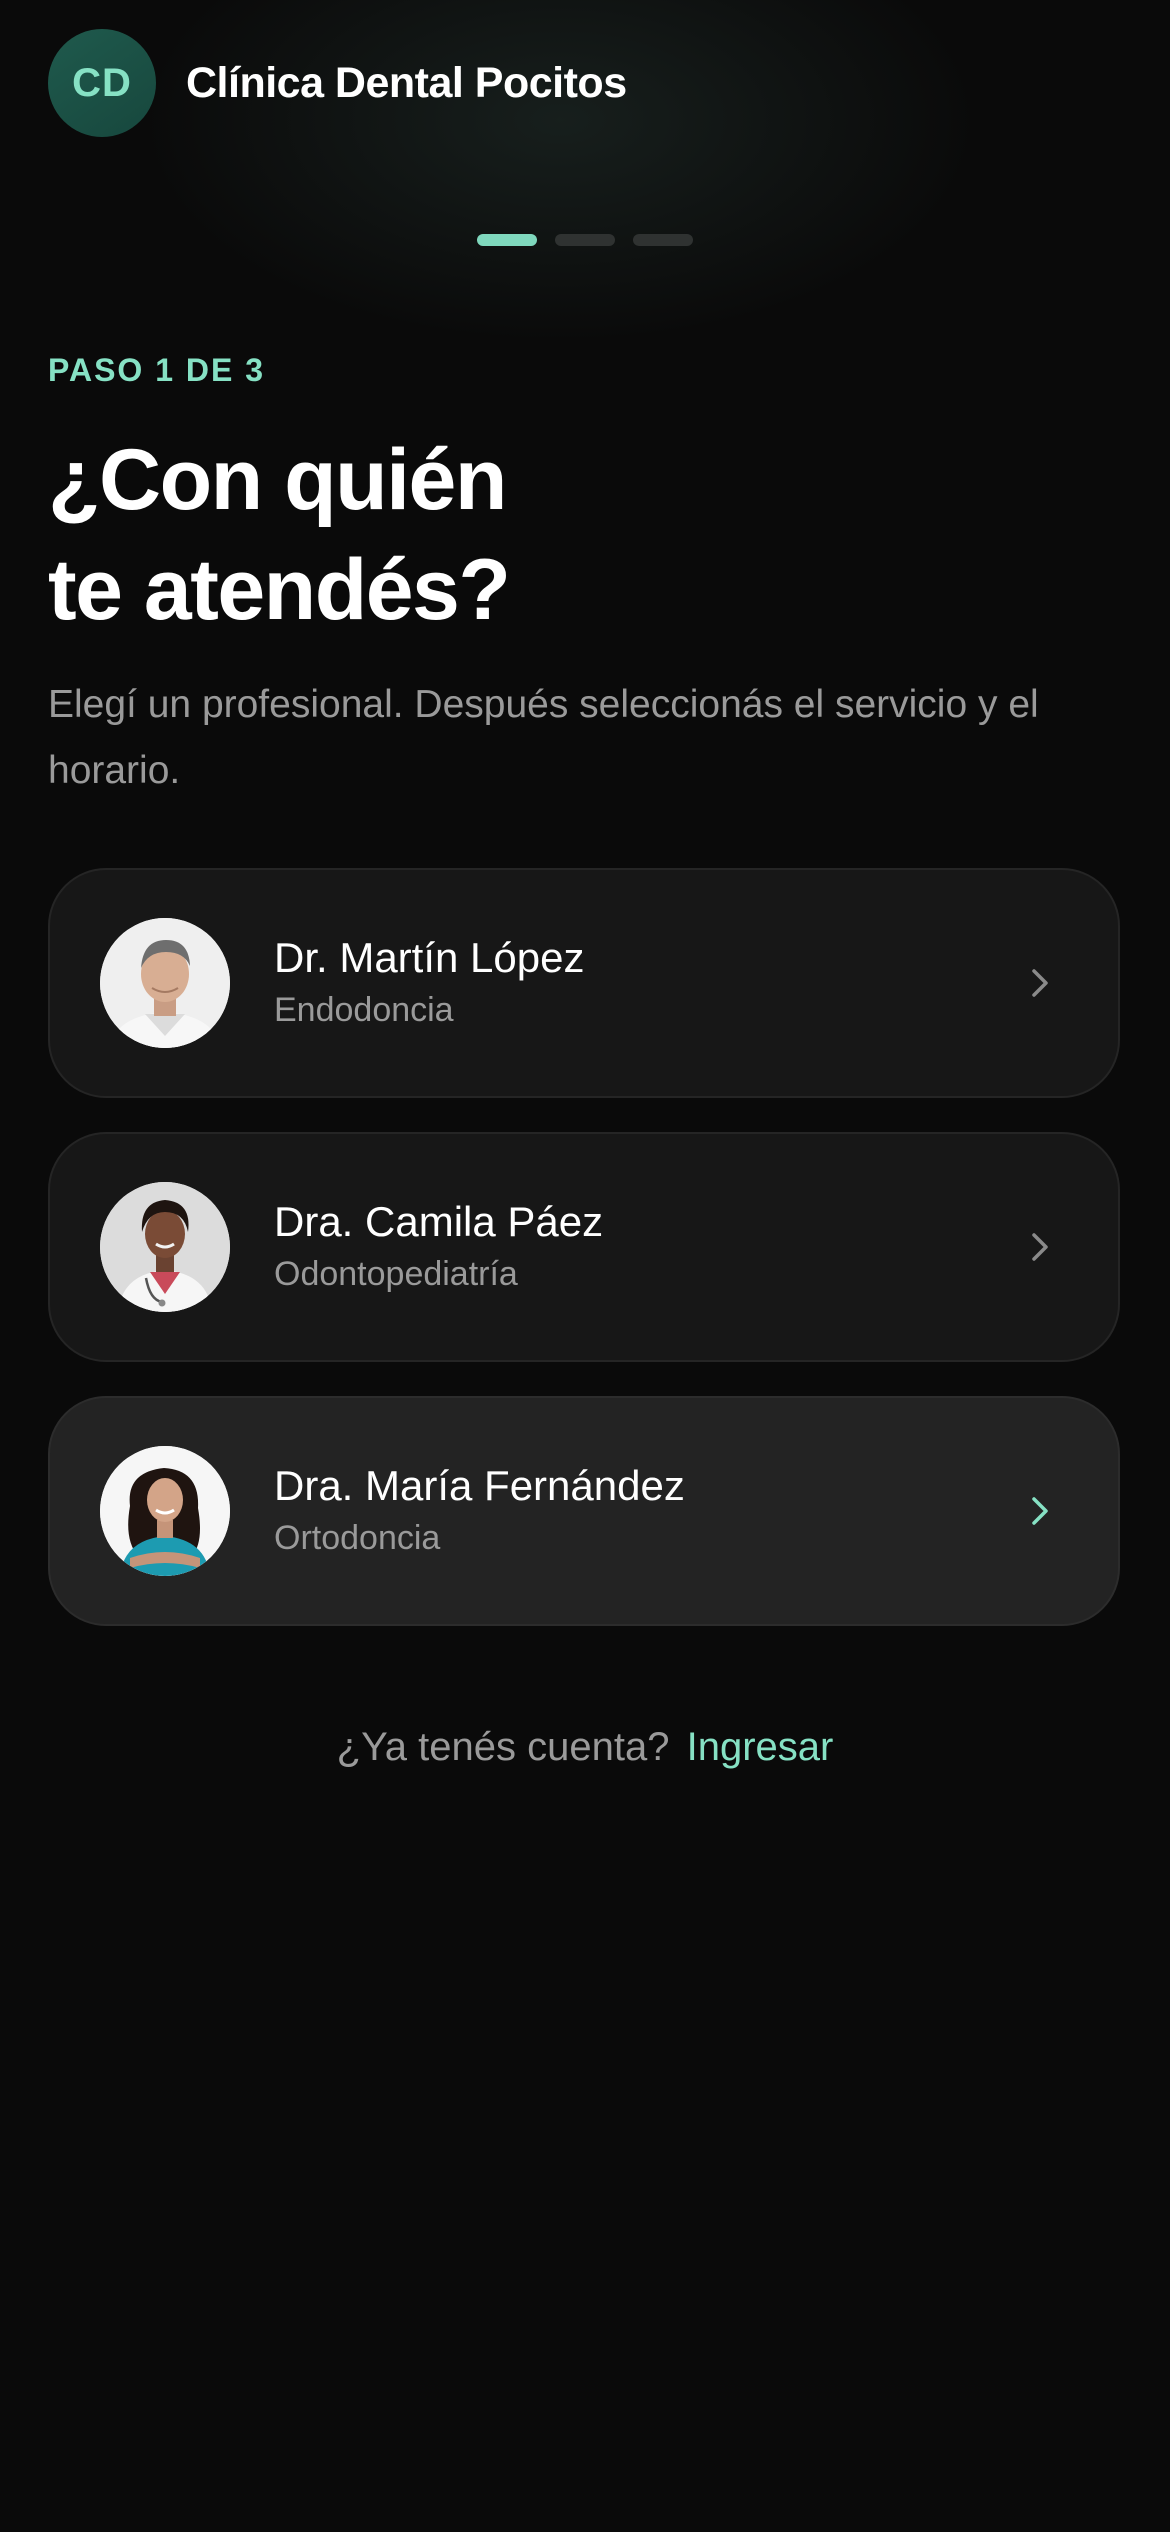  I want to click on page-title: ¿Con quién te atendés?, so click(498, 535).